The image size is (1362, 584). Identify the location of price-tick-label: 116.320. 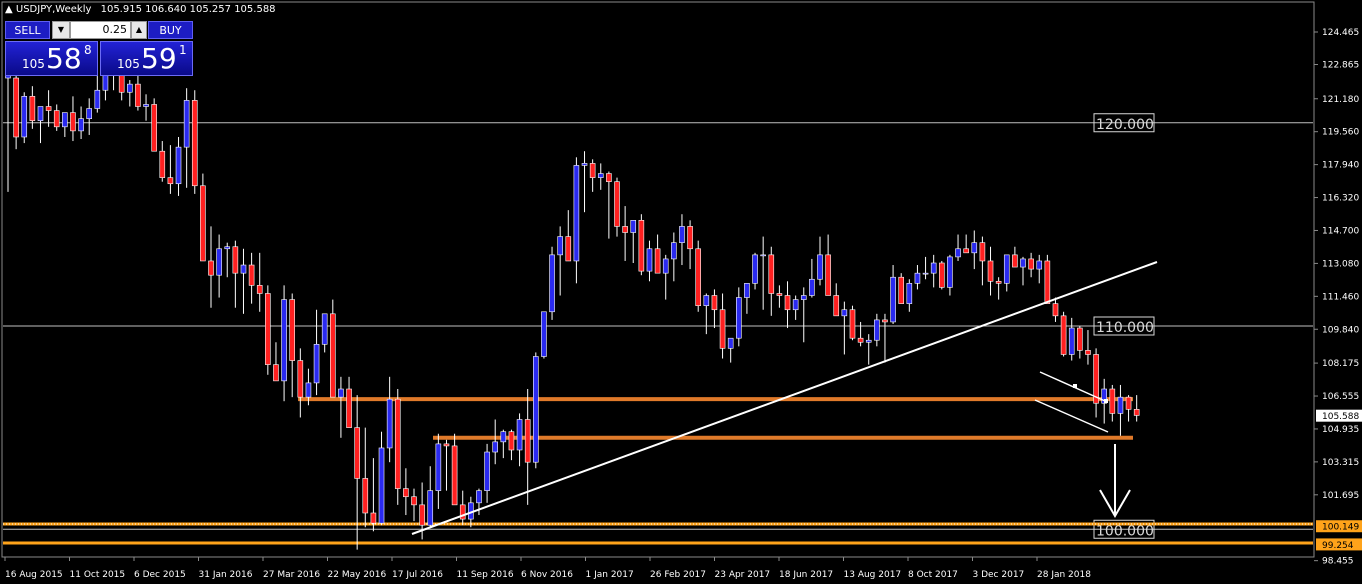
(1340, 199).